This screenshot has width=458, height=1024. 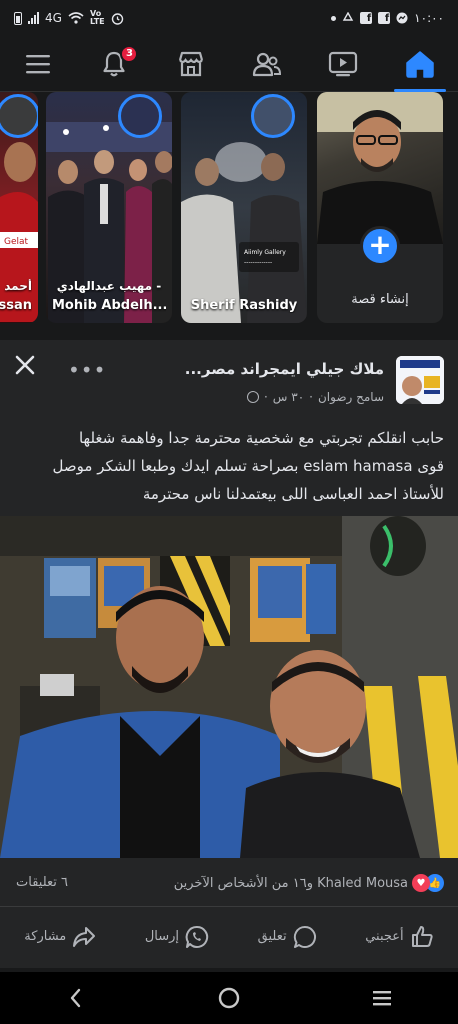 I want to click on system-nav-bar, so click(x=229, y=998).